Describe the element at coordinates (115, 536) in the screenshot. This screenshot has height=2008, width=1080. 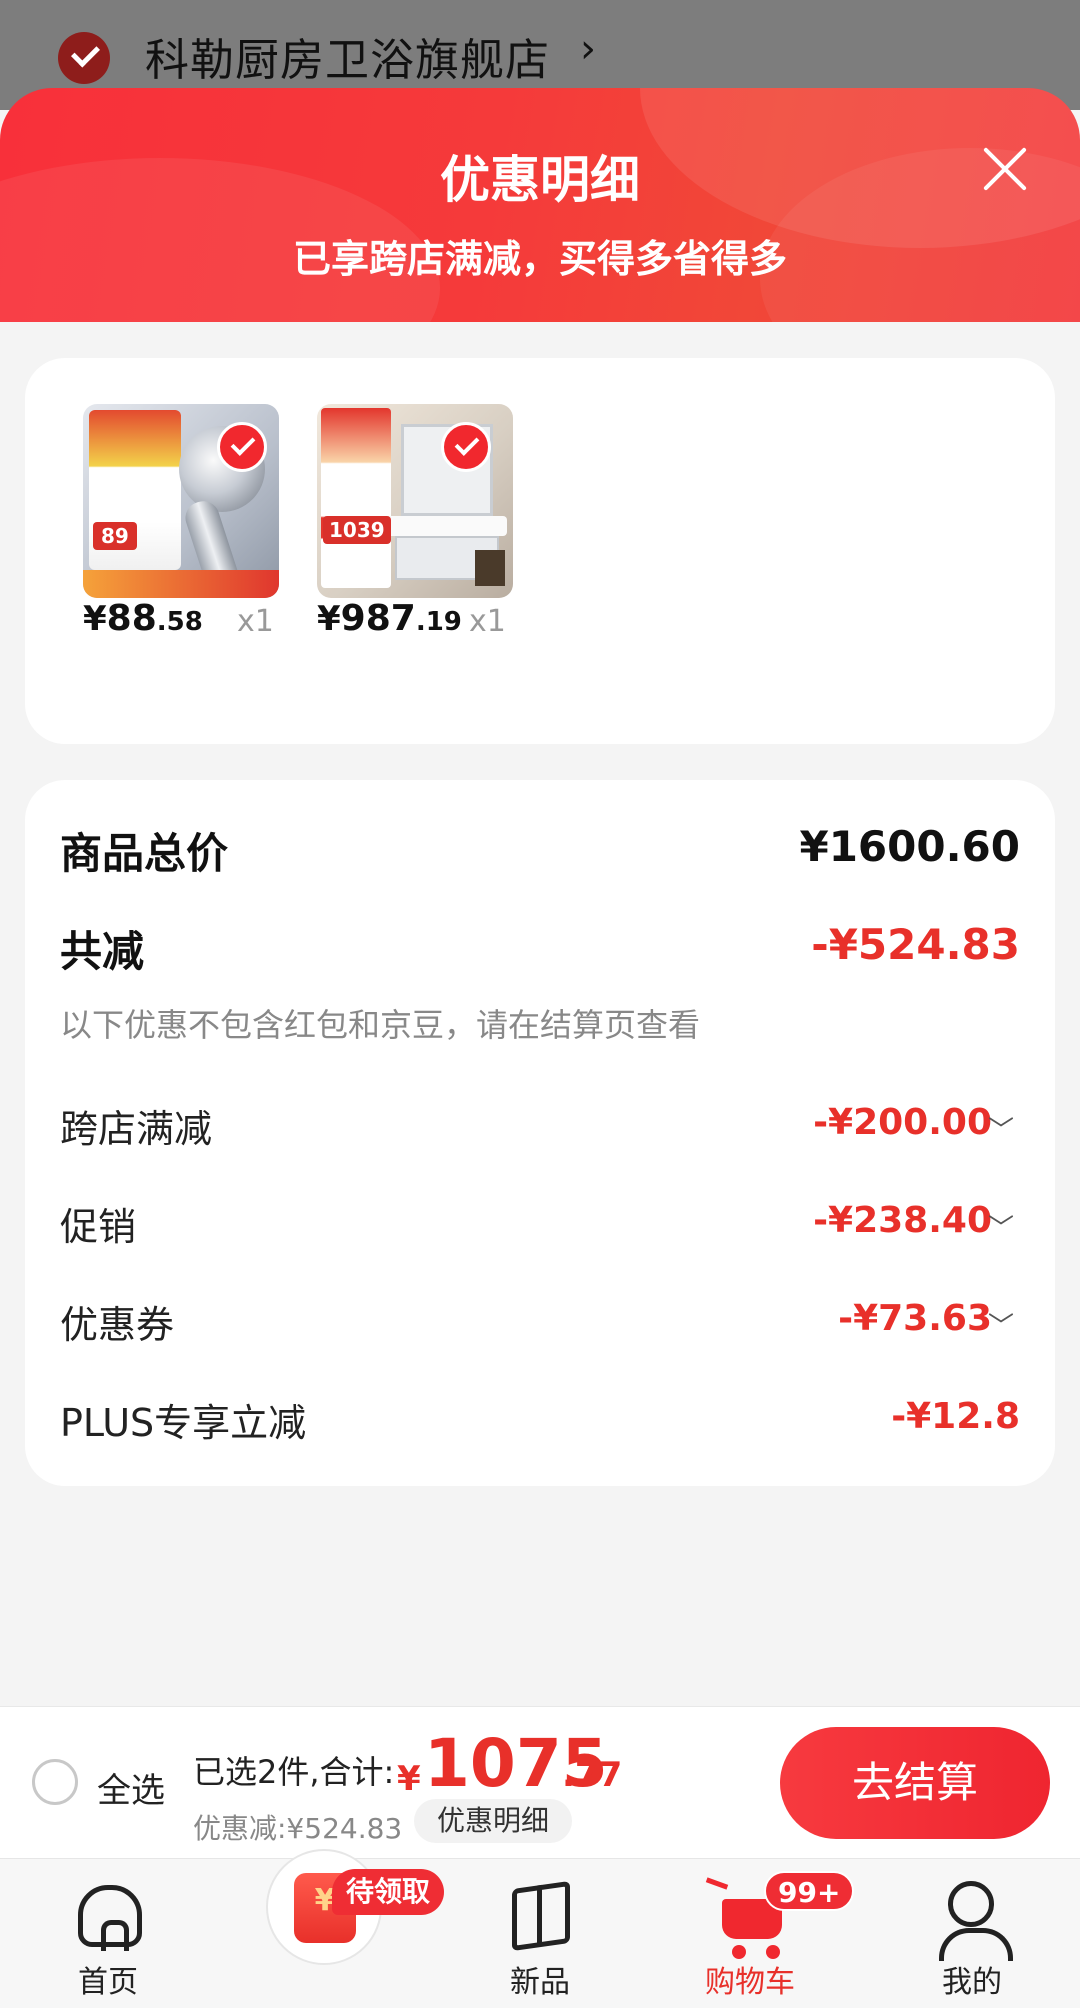
I see `product-tag: 89` at that location.